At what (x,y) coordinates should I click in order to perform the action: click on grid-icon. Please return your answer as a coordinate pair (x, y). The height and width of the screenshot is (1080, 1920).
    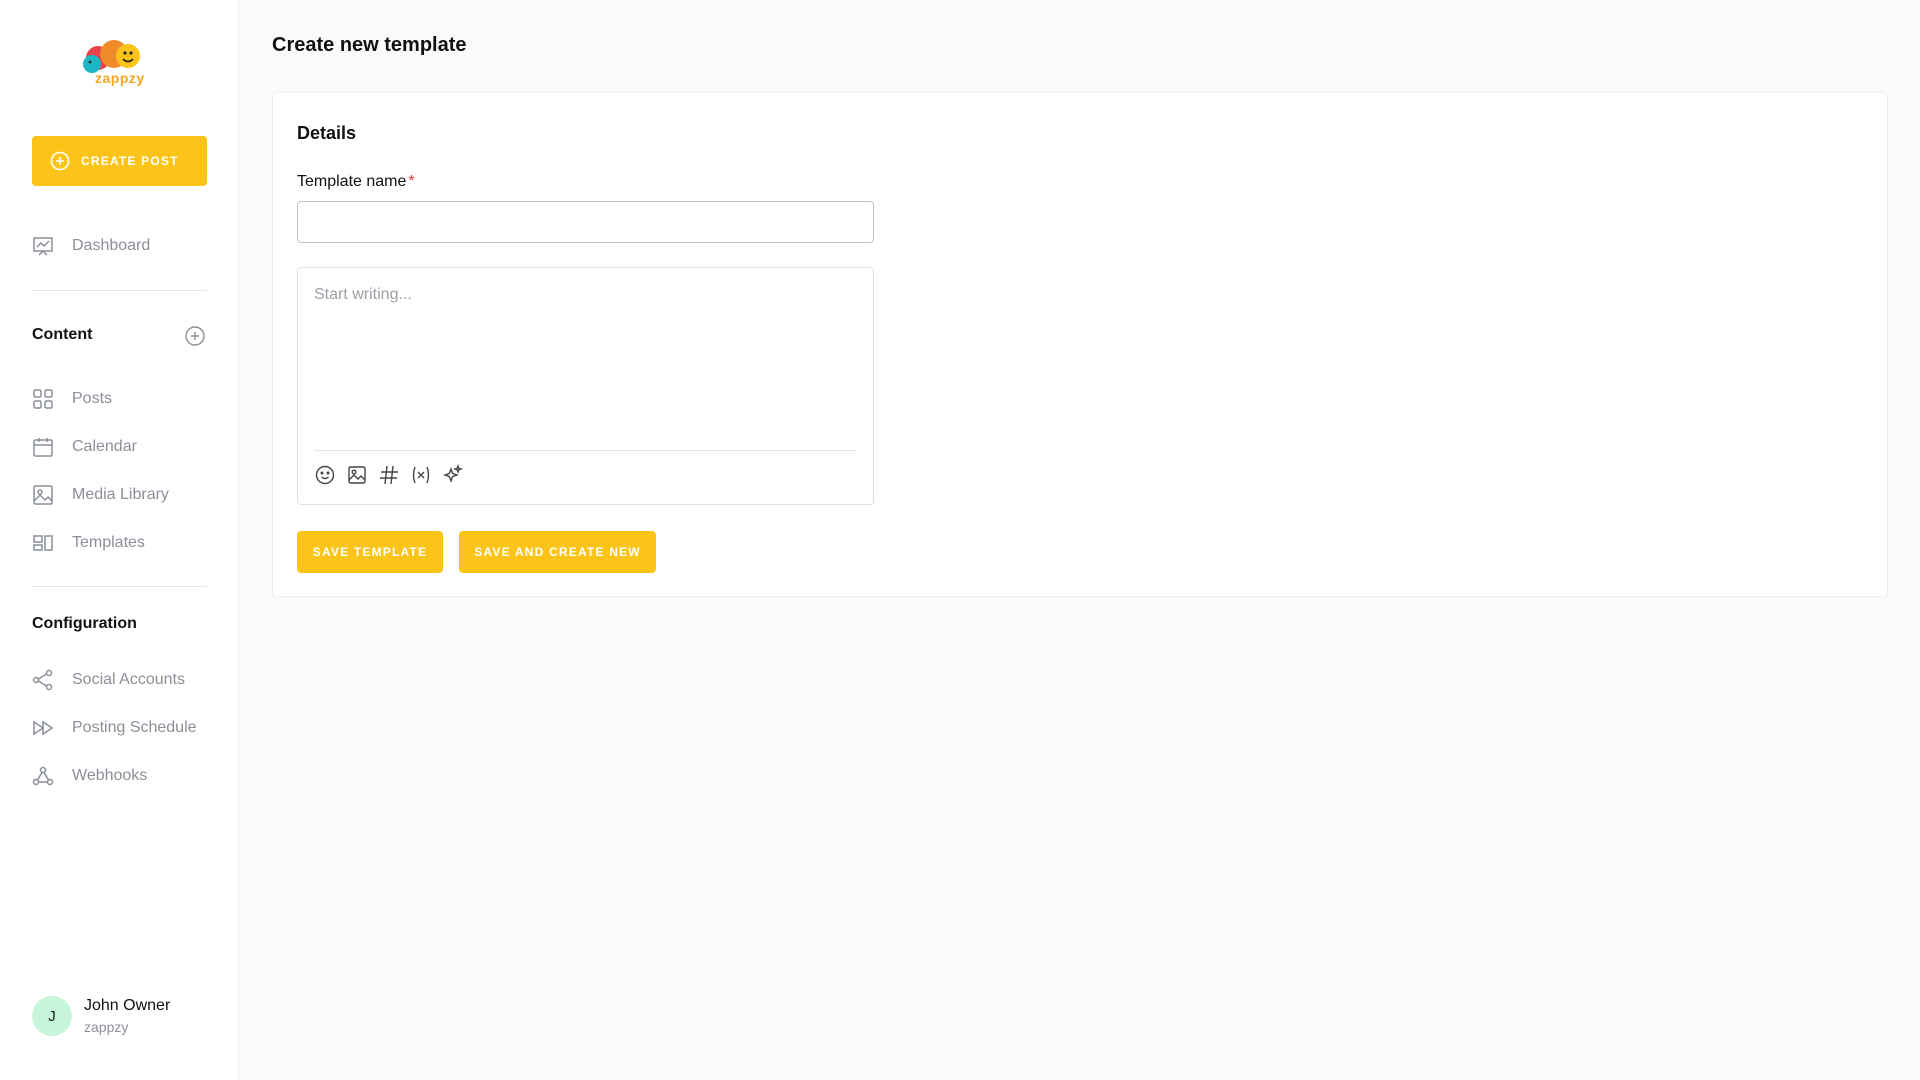
    Looking at the image, I should click on (43, 399).